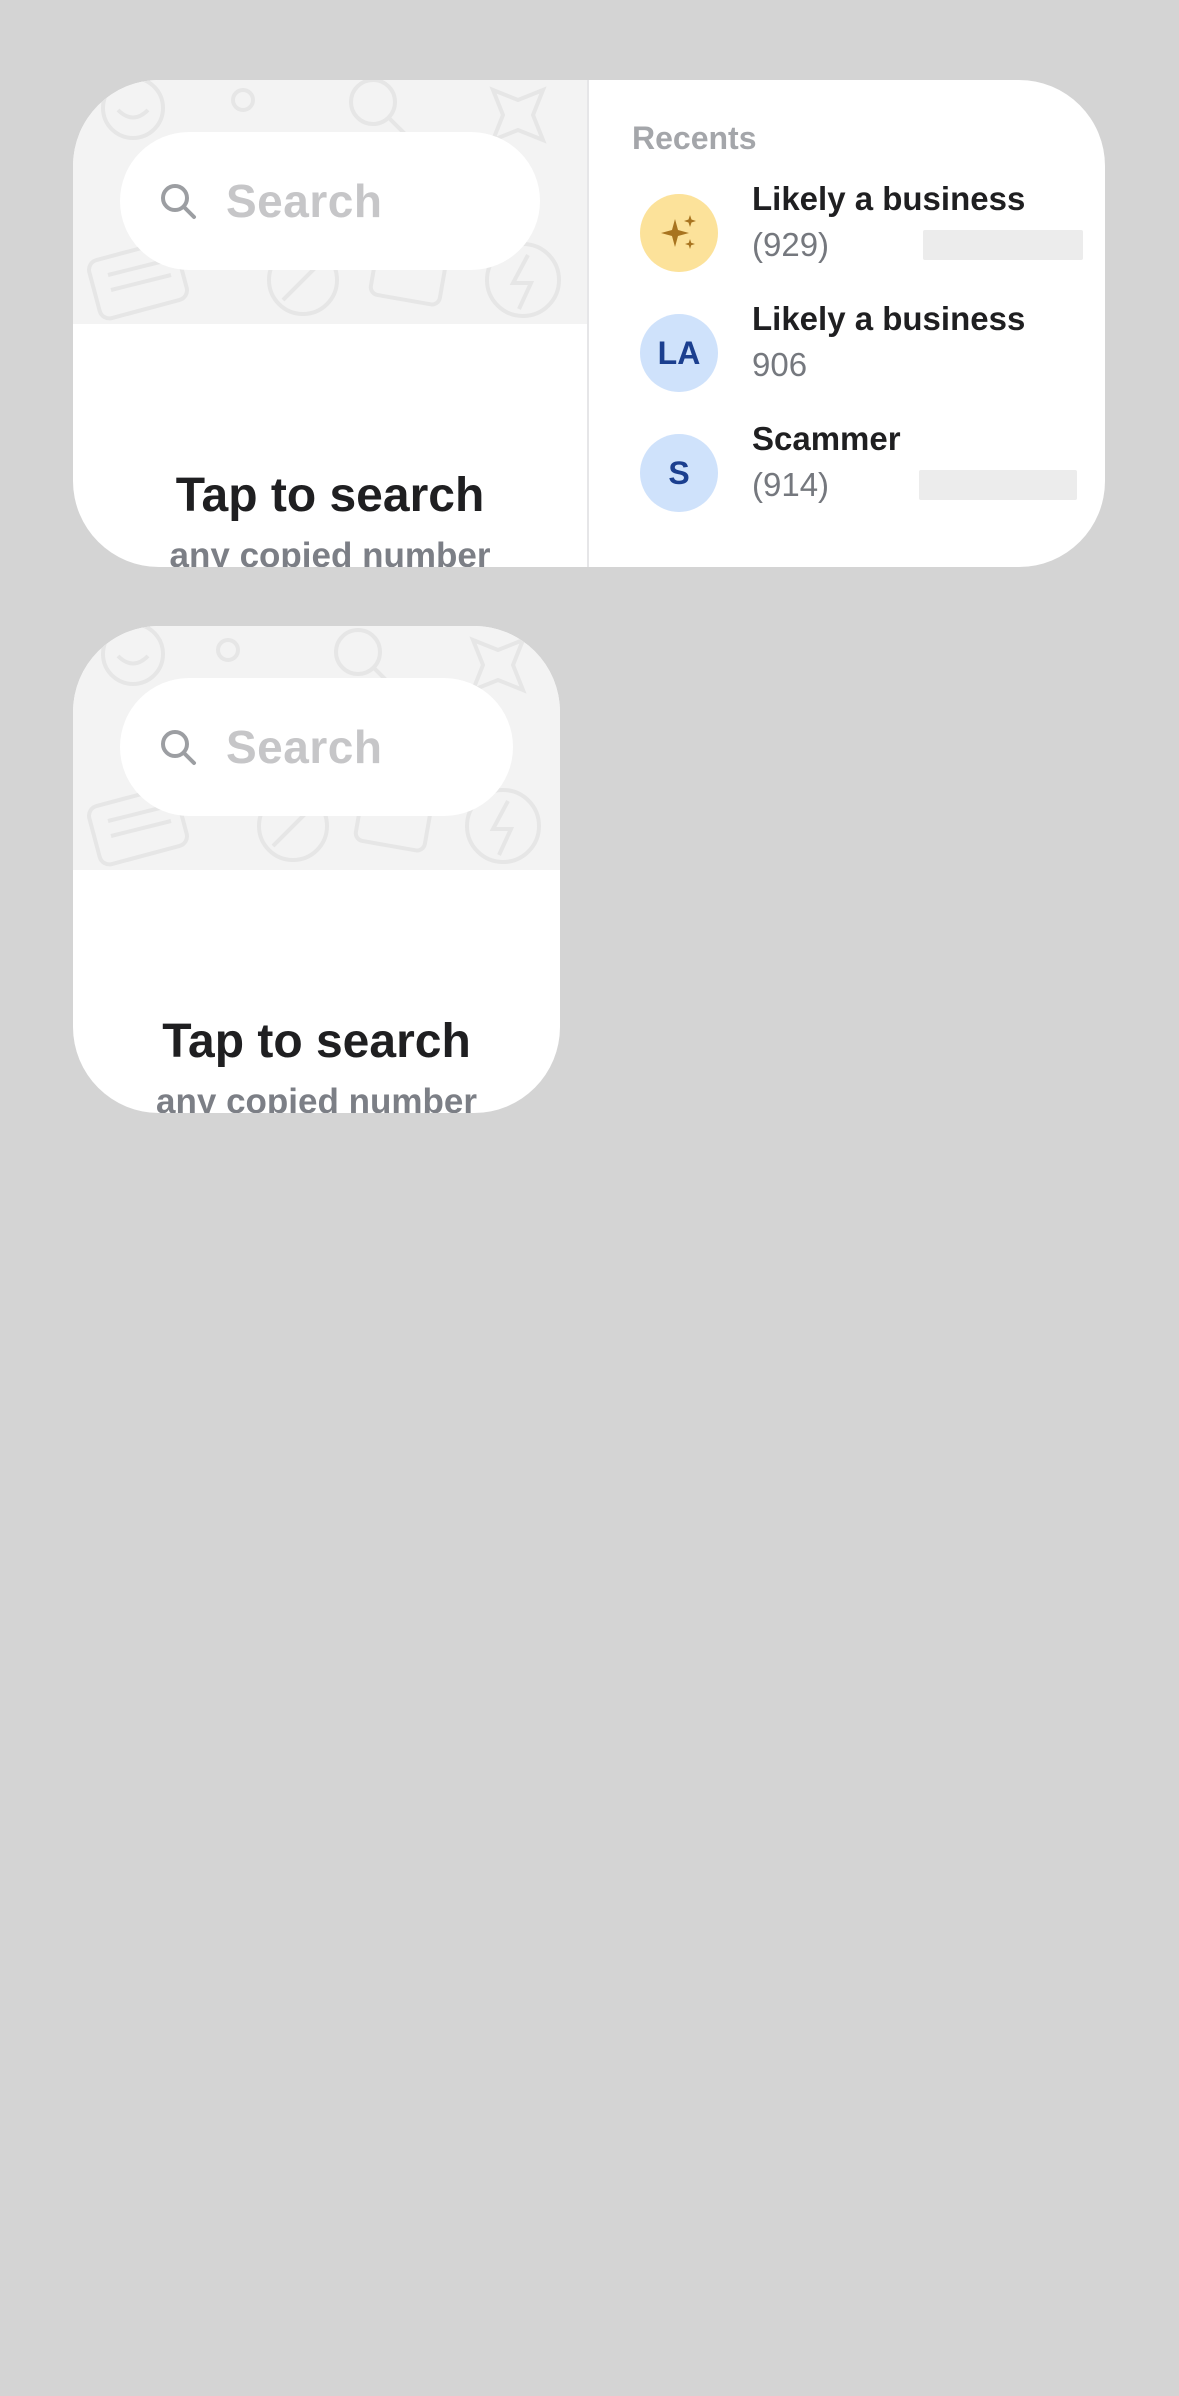 This screenshot has height=2396, width=1179. Describe the element at coordinates (780, 364) in the screenshot. I see `recent-number: 906` at that location.